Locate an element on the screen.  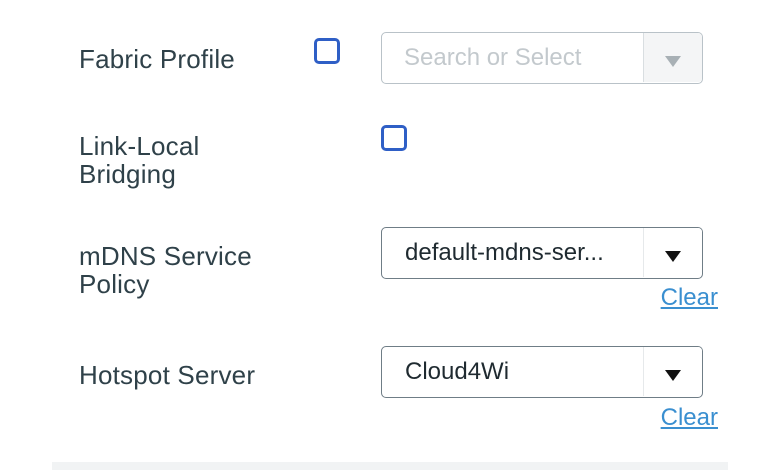
mdns-service-policy-clear-link: Clear is located at coordinates (689, 298).